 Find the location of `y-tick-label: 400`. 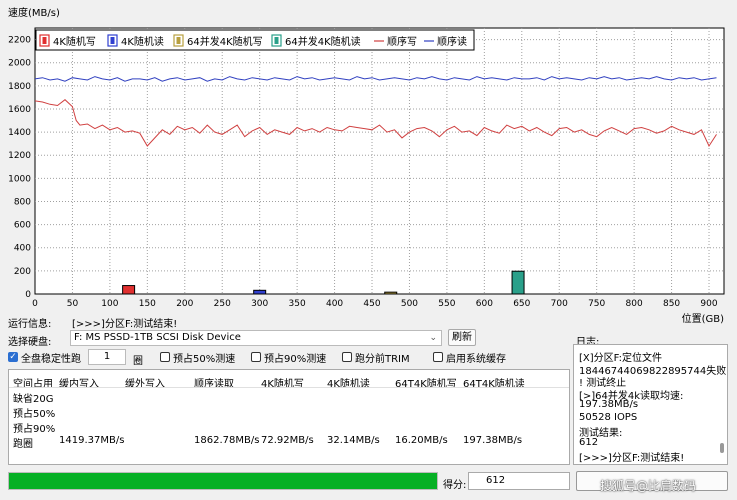

y-tick-label: 400 is located at coordinates (22, 249).